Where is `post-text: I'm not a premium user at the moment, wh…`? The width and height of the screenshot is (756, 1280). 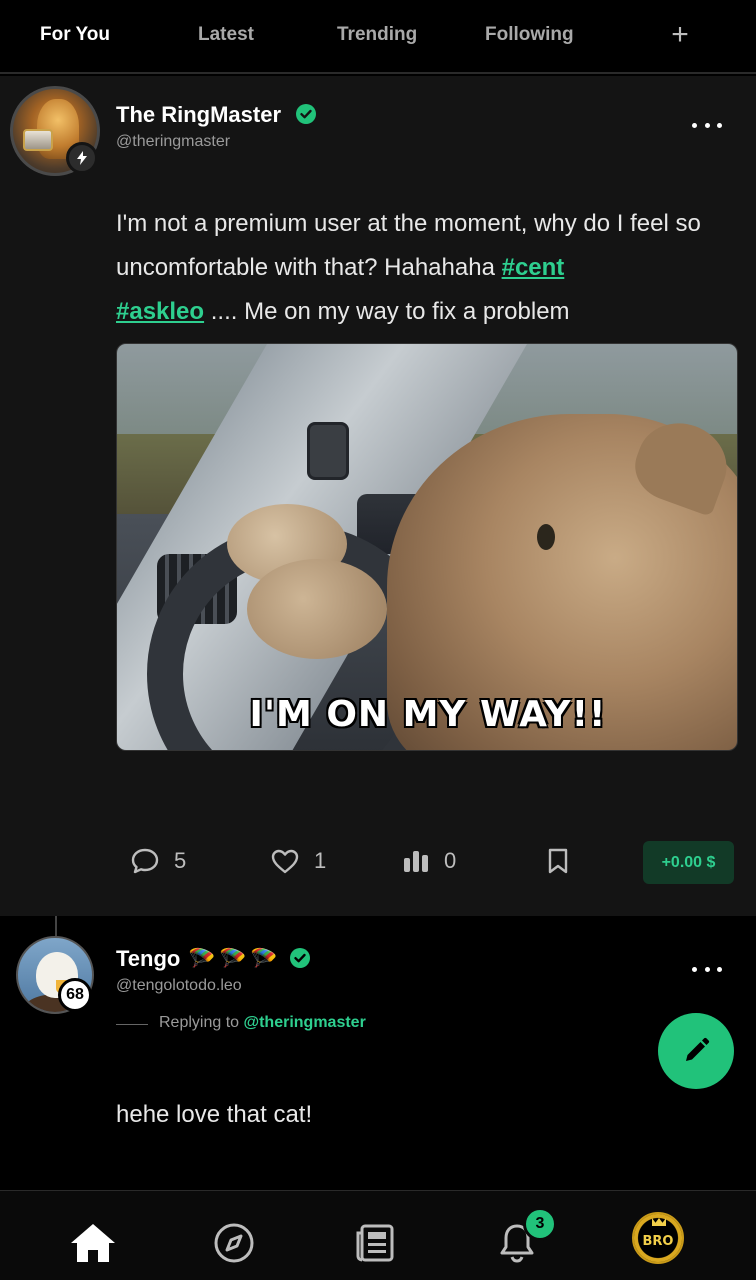
post-text: I'm not a premium user at the moment, wh… is located at coordinates (426, 268).